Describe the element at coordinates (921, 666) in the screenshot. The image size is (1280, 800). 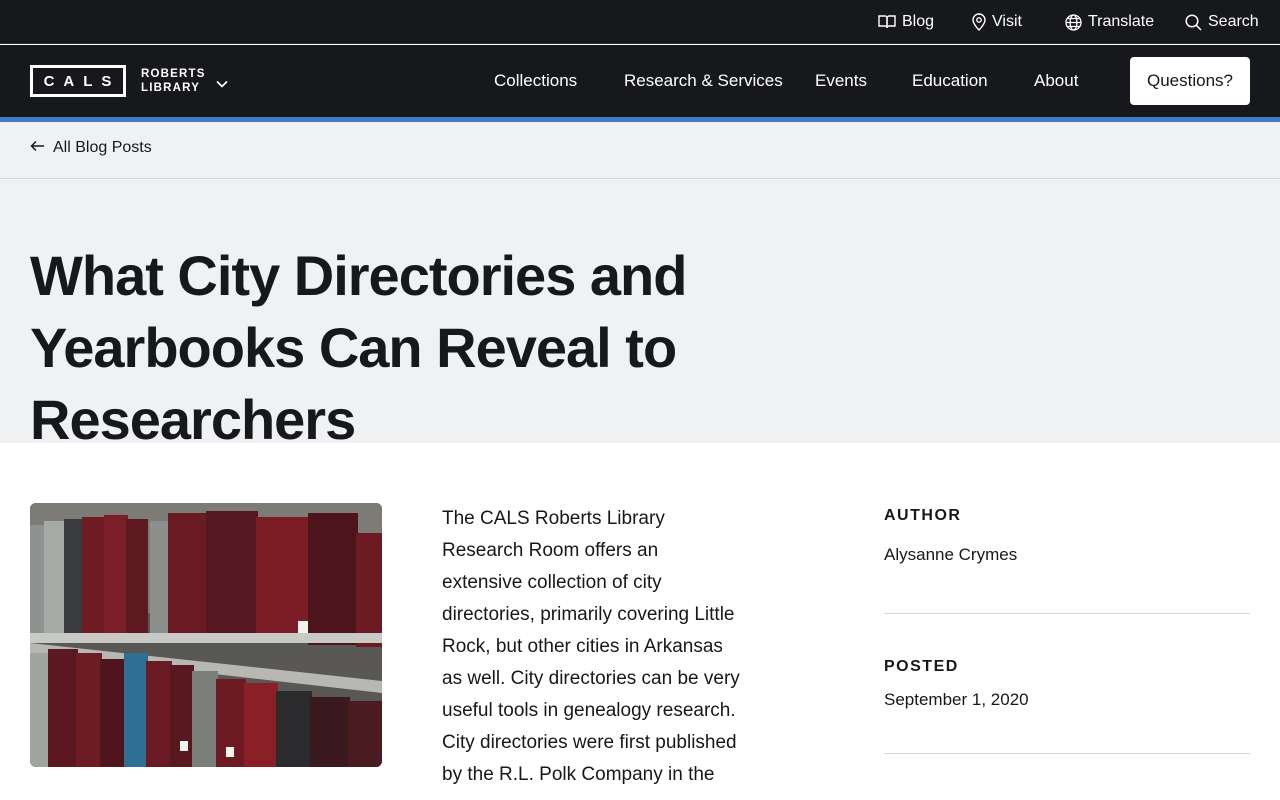
I see `posted-label: POSTED` at that location.